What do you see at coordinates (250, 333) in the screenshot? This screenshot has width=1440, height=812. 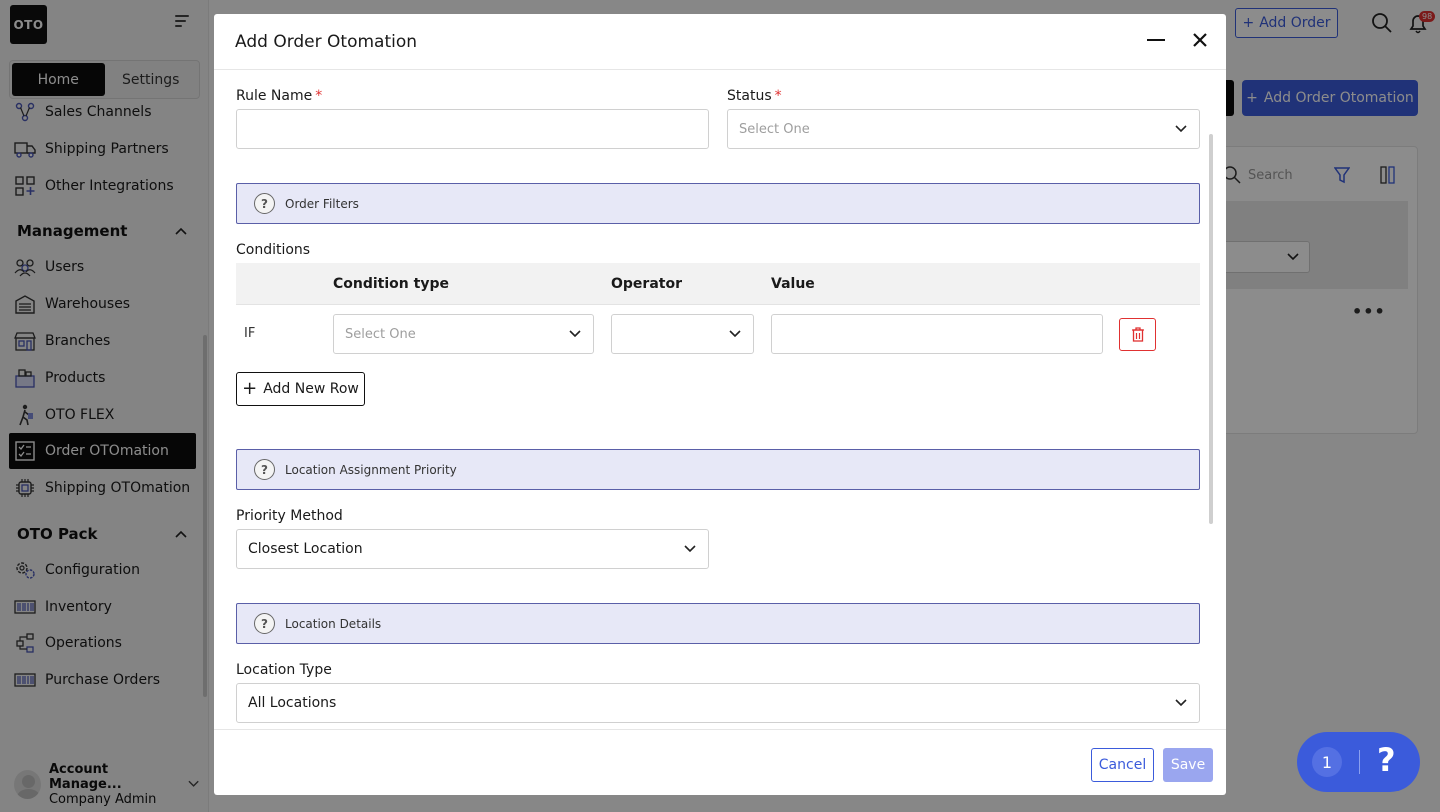 I see `if-label: IF` at bounding box center [250, 333].